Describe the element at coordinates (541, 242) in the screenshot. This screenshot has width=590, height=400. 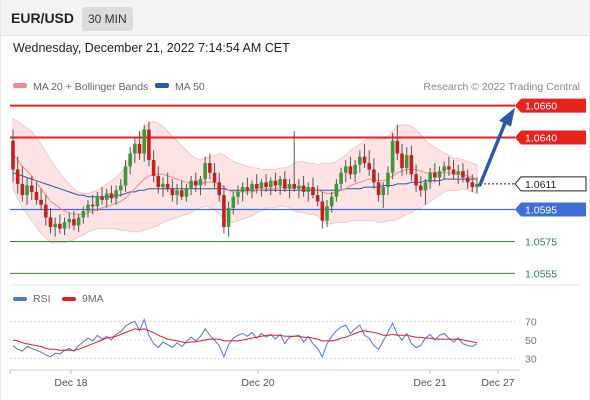
I see `level-label-1.0575: 1.0575` at that location.